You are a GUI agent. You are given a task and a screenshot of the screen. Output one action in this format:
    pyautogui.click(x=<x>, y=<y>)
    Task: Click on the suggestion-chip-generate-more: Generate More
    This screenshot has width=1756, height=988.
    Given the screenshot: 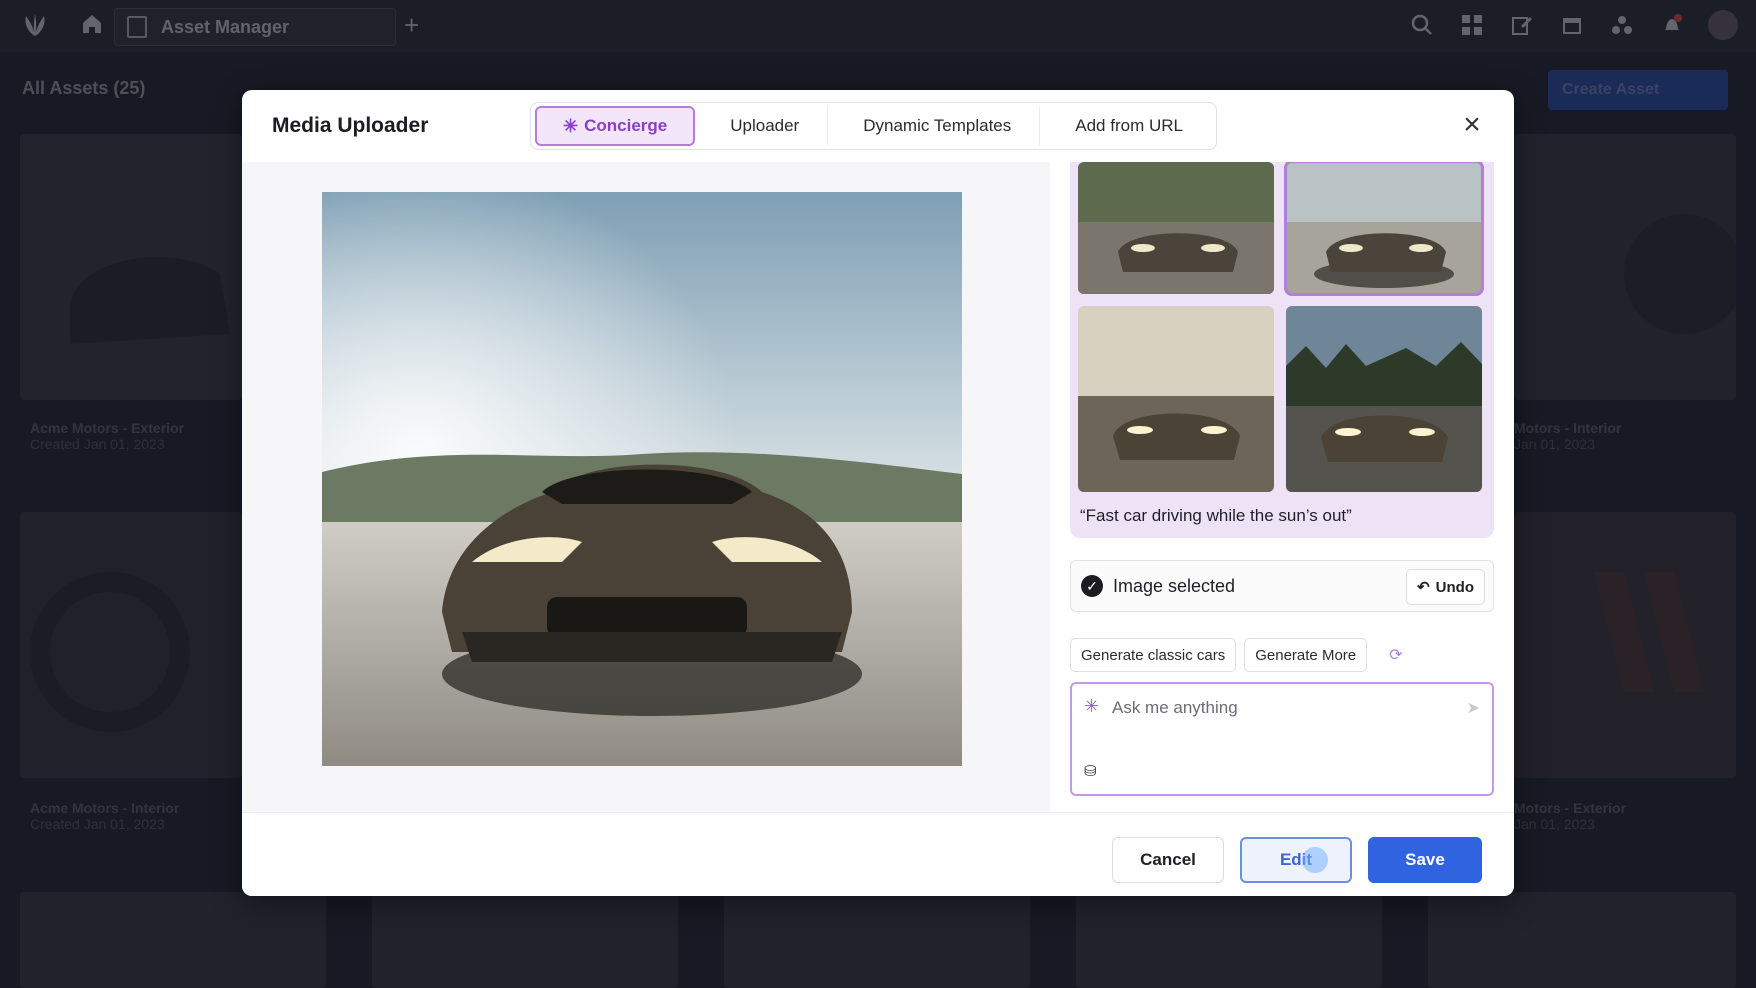 What is the action you would take?
    pyautogui.click(x=1306, y=655)
    